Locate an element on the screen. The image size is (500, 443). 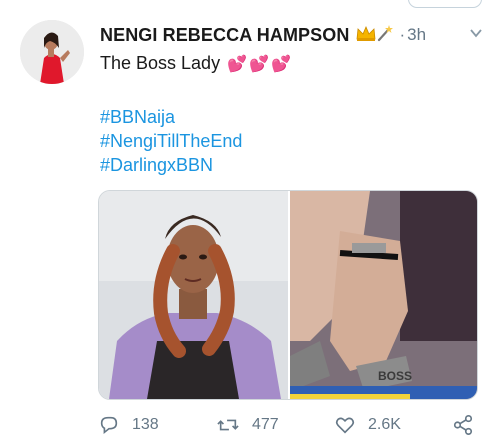
like-icon is located at coordinates (345, 425).